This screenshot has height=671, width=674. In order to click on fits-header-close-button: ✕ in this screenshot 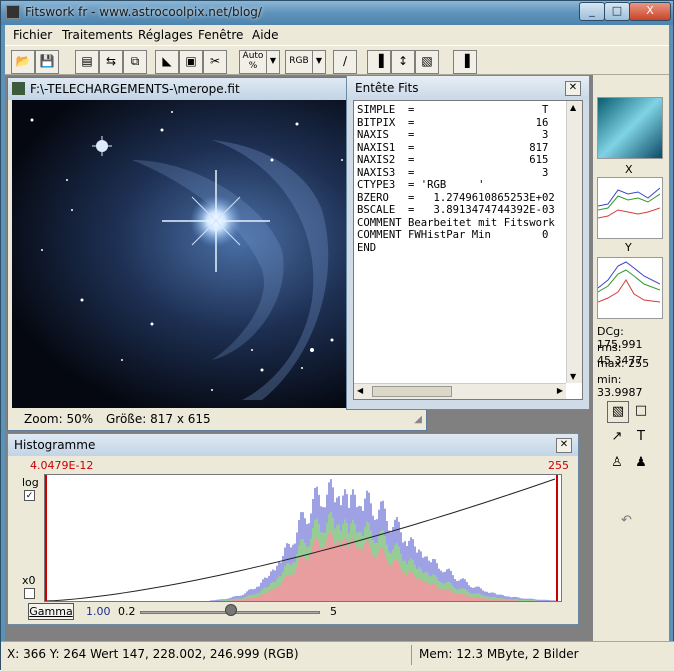, I will do `click(573, 88)`.